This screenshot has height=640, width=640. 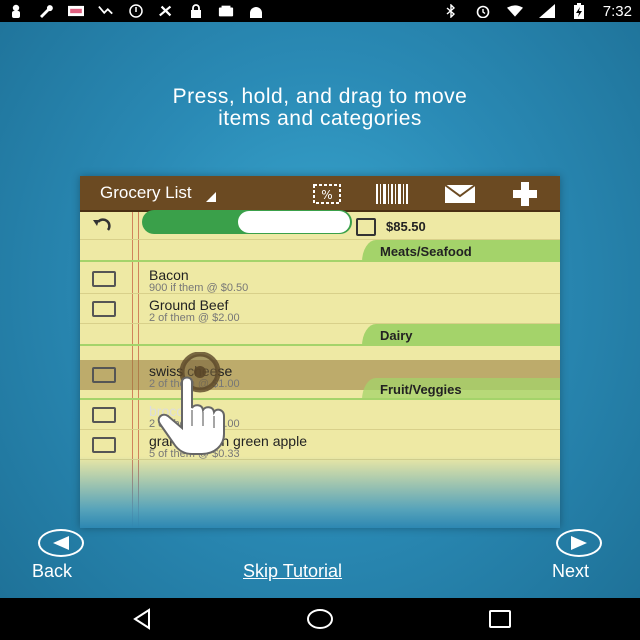 I want to click on android-icon, so click(x=256, y=11).